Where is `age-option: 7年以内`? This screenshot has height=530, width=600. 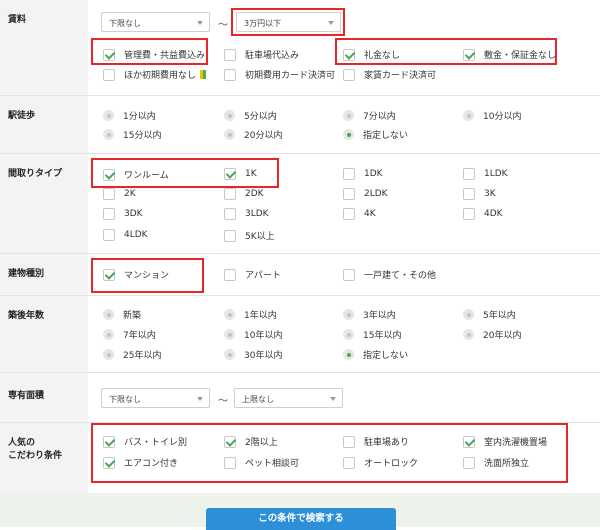
age-option: 7年以内 is located at coordinates (129, 334).